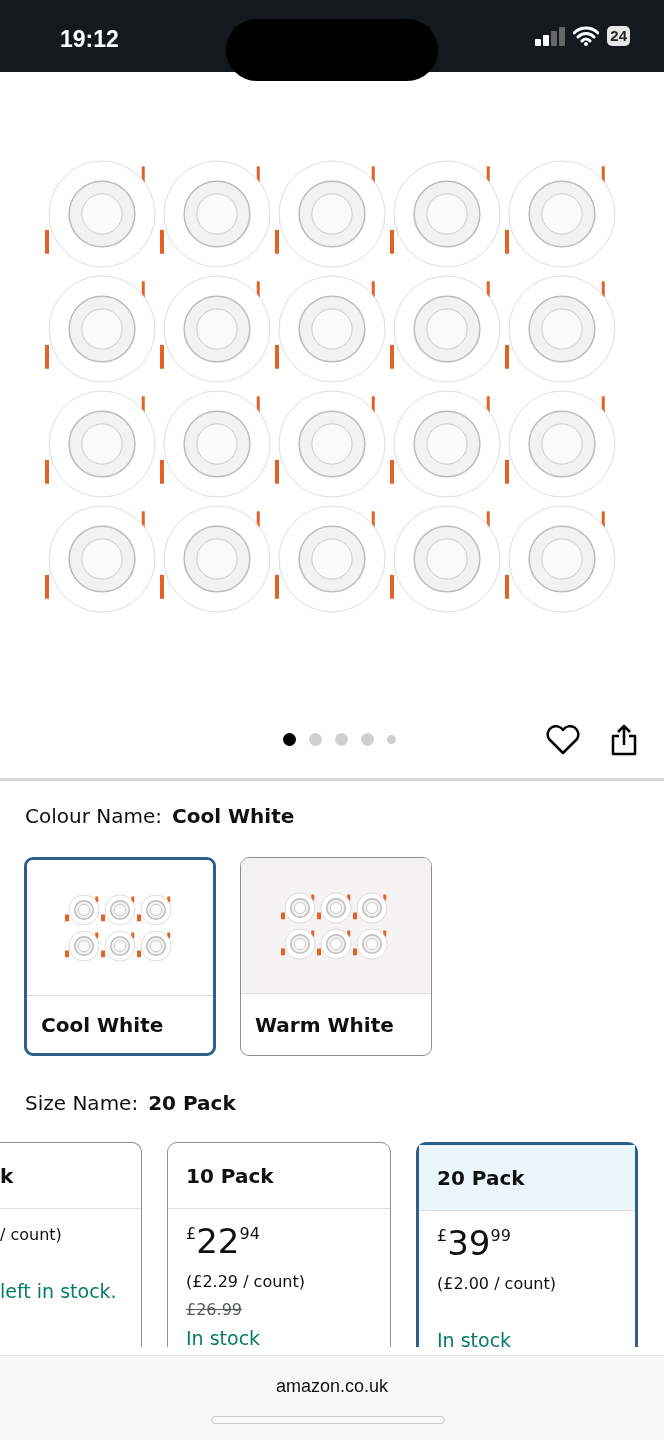 This screenshot has width=664, height=1440. Describe the element at coordinates (550, 36) in the screenshot. I see `signal-icon` at that location.